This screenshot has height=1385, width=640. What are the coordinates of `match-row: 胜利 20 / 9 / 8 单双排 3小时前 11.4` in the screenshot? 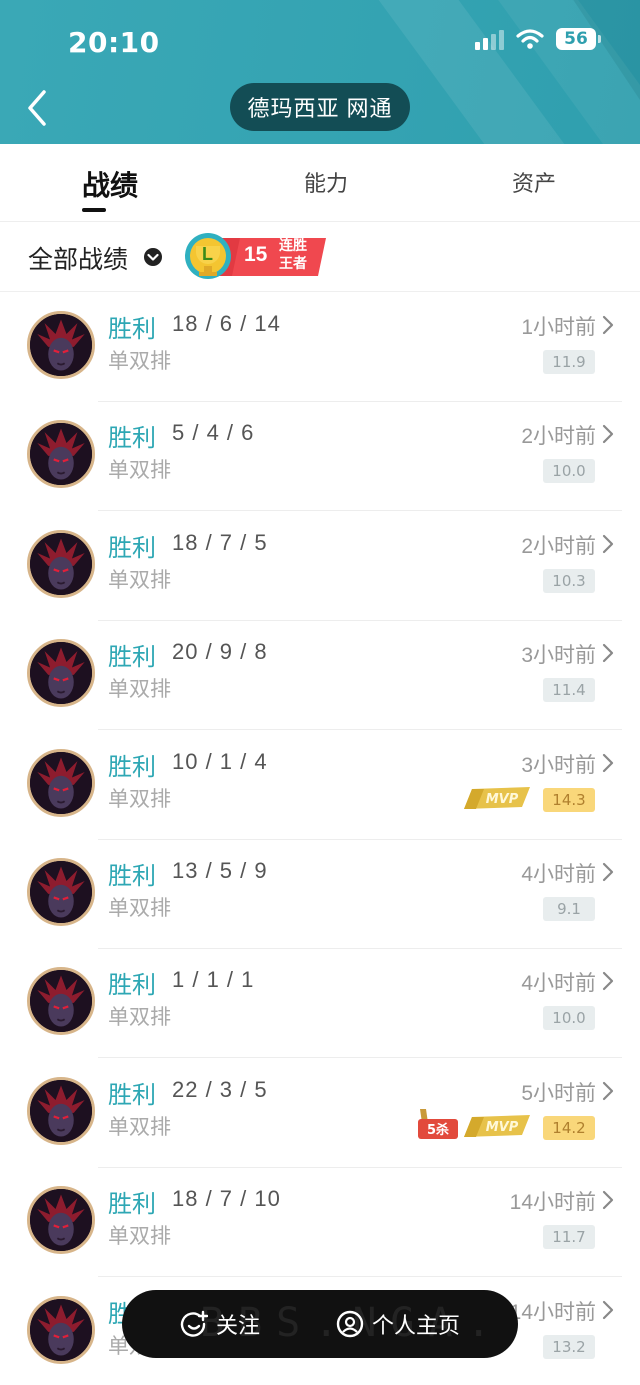 It's located at (320, 676).